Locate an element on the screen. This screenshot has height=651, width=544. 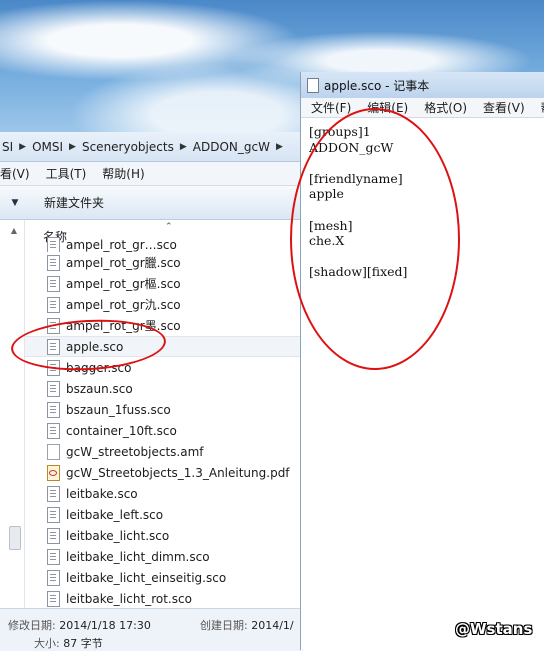
notepad-title-bar: apple.sco - 记事本 is located at coordinates (422, 85).